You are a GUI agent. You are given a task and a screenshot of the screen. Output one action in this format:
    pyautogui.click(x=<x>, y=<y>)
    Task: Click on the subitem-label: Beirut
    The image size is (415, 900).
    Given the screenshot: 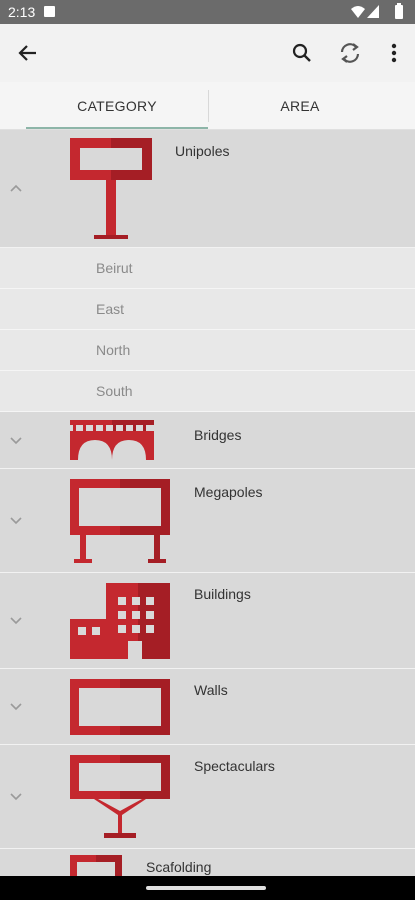 What is the action you would take?
    pyautogui.click(x=114, y=268)
    